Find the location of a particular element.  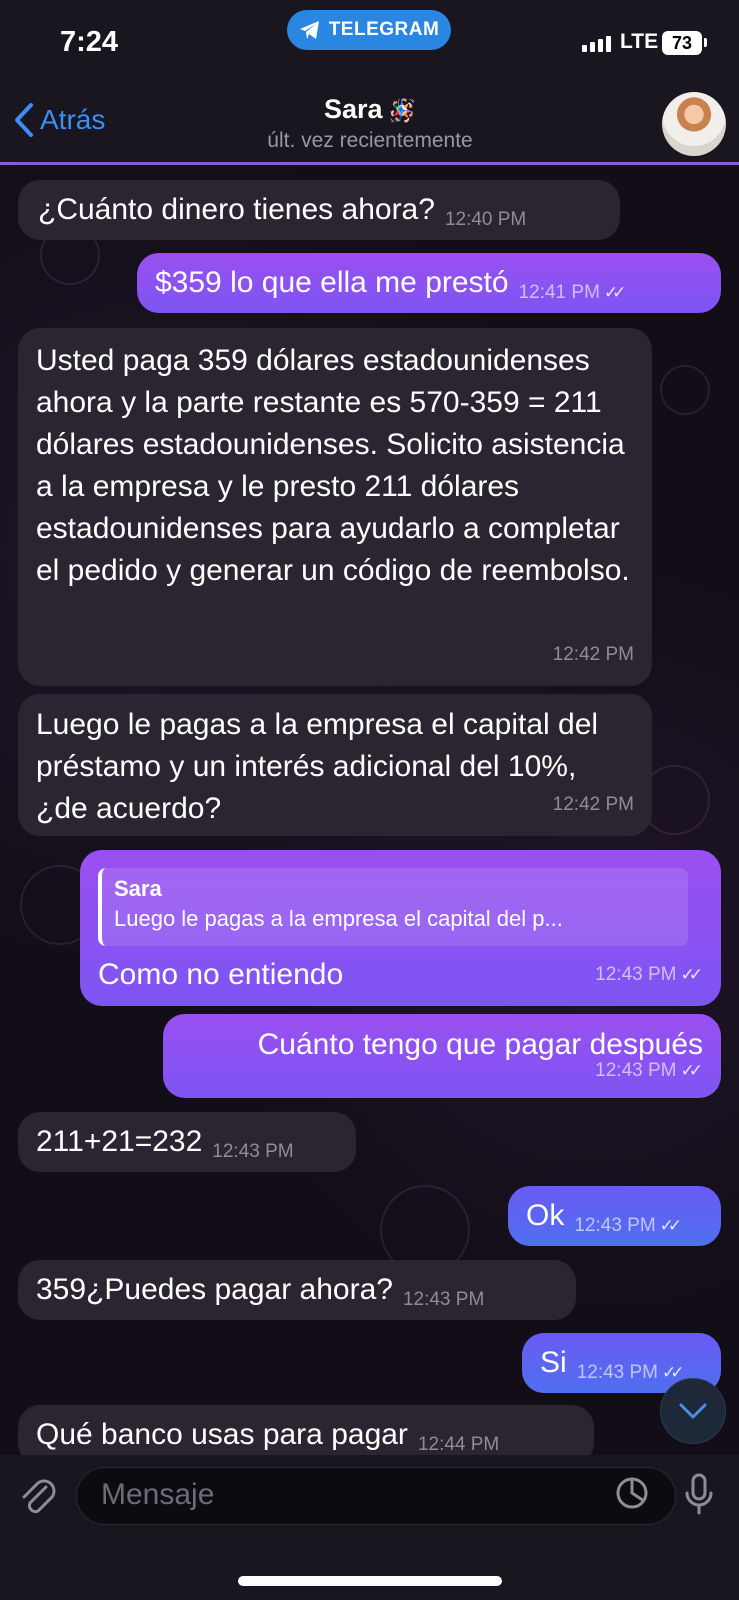

sticker-icon is located at coordinates (632, 1493).